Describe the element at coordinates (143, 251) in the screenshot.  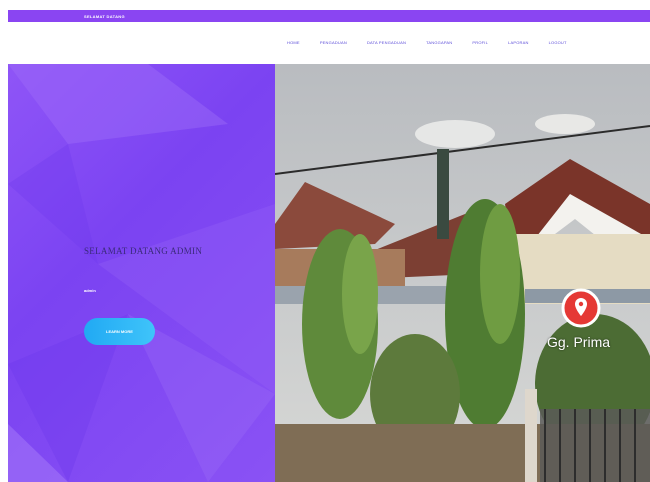
I see `hero-title: SELAMAT DATANG ADMIN` at that location.